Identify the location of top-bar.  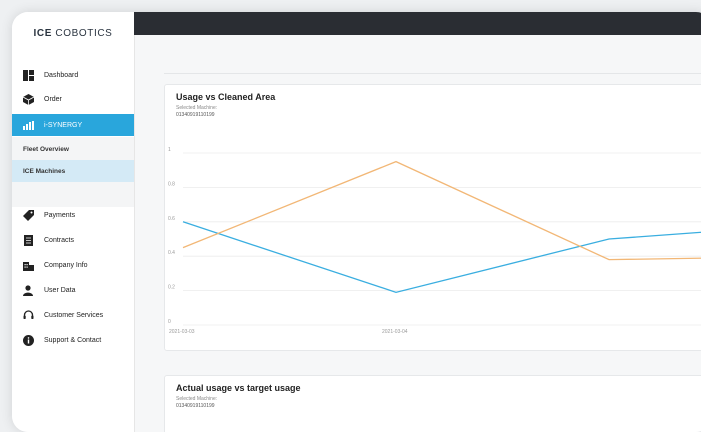
(417, 23).